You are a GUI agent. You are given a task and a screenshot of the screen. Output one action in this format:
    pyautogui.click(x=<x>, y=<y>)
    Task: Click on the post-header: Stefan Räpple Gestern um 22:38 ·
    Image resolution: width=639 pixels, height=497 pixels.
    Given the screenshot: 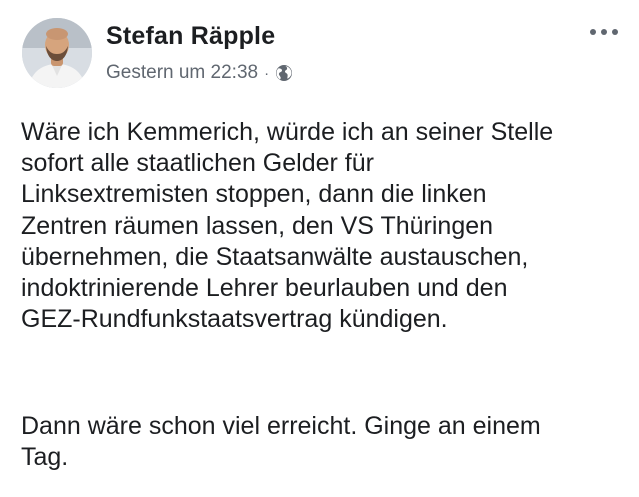 What is the action you would take?
    pyautogui.click(x=322, y=56)
    